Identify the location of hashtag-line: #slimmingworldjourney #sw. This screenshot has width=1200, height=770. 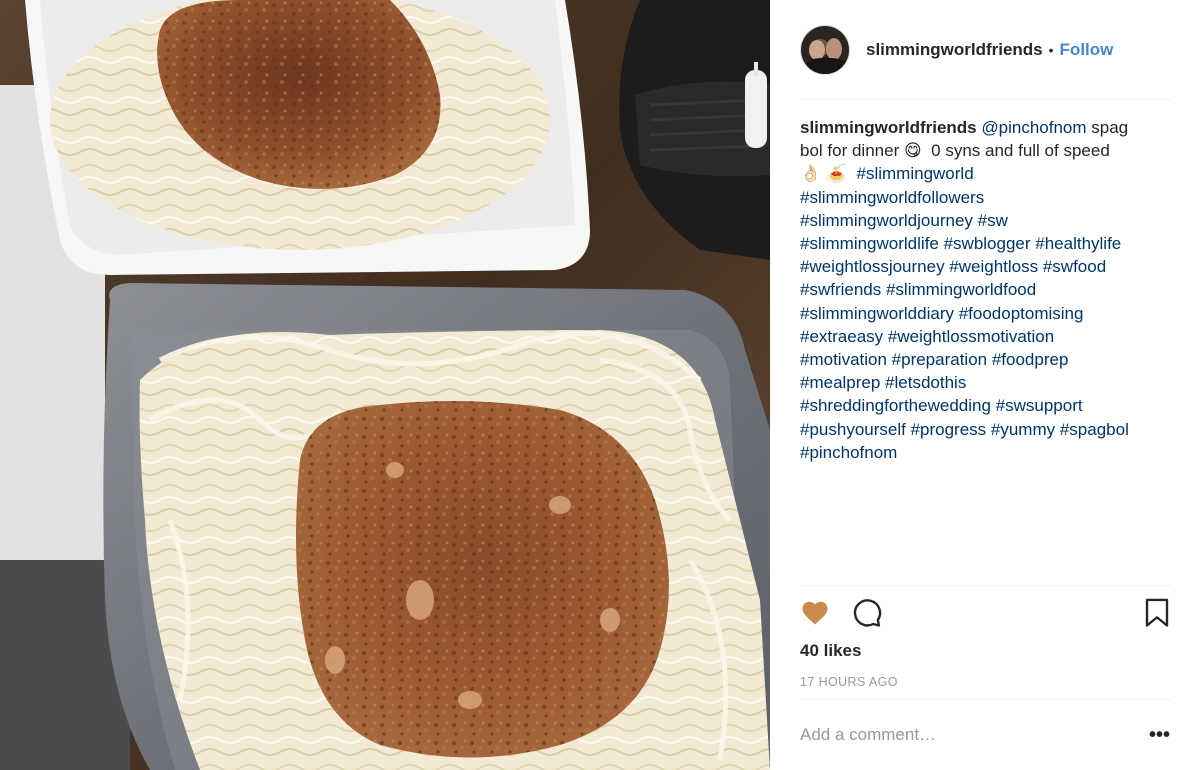
(904, 220).